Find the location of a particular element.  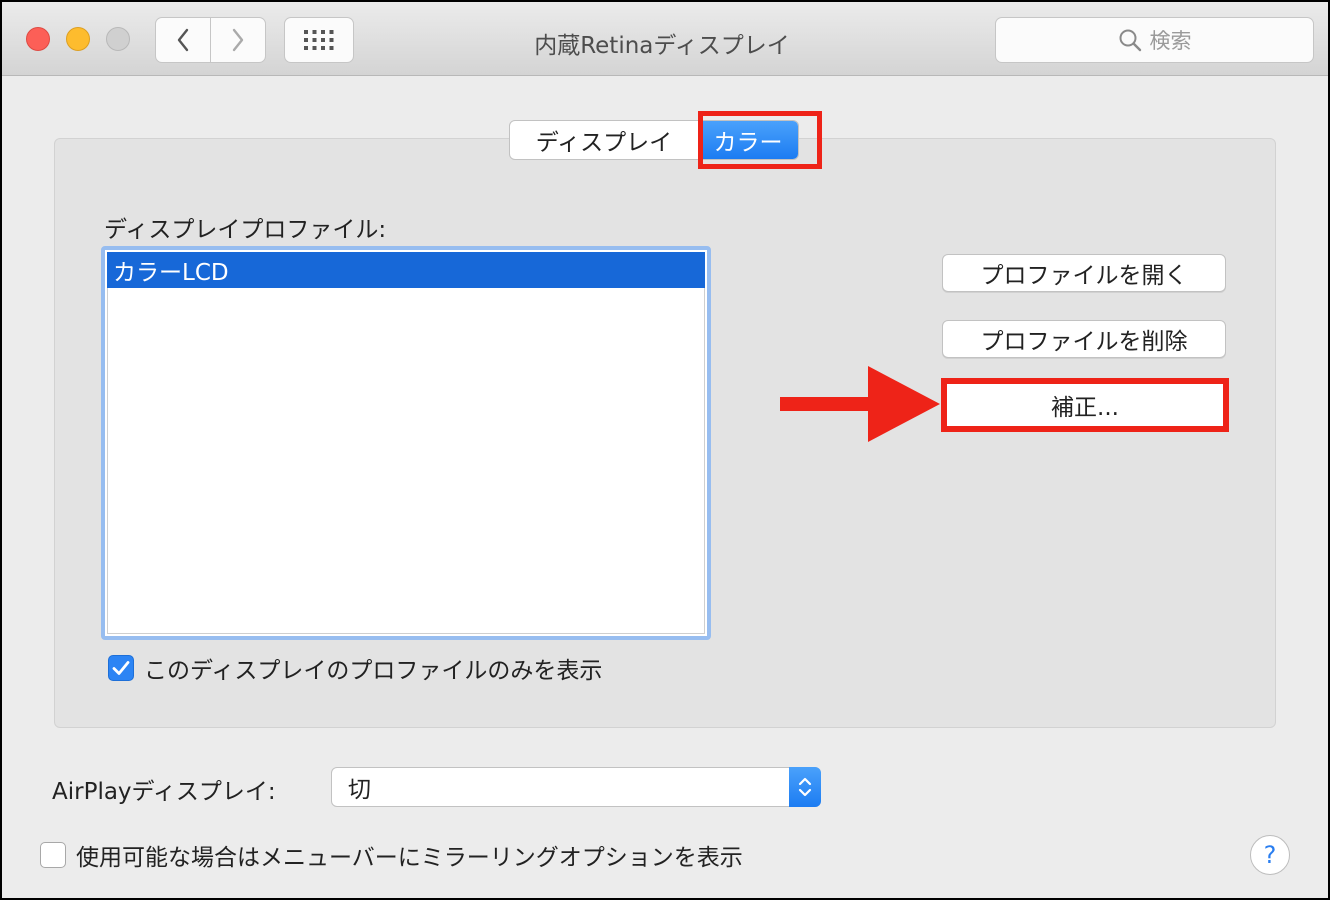

search-icon is located at coordinates (1130, 40).